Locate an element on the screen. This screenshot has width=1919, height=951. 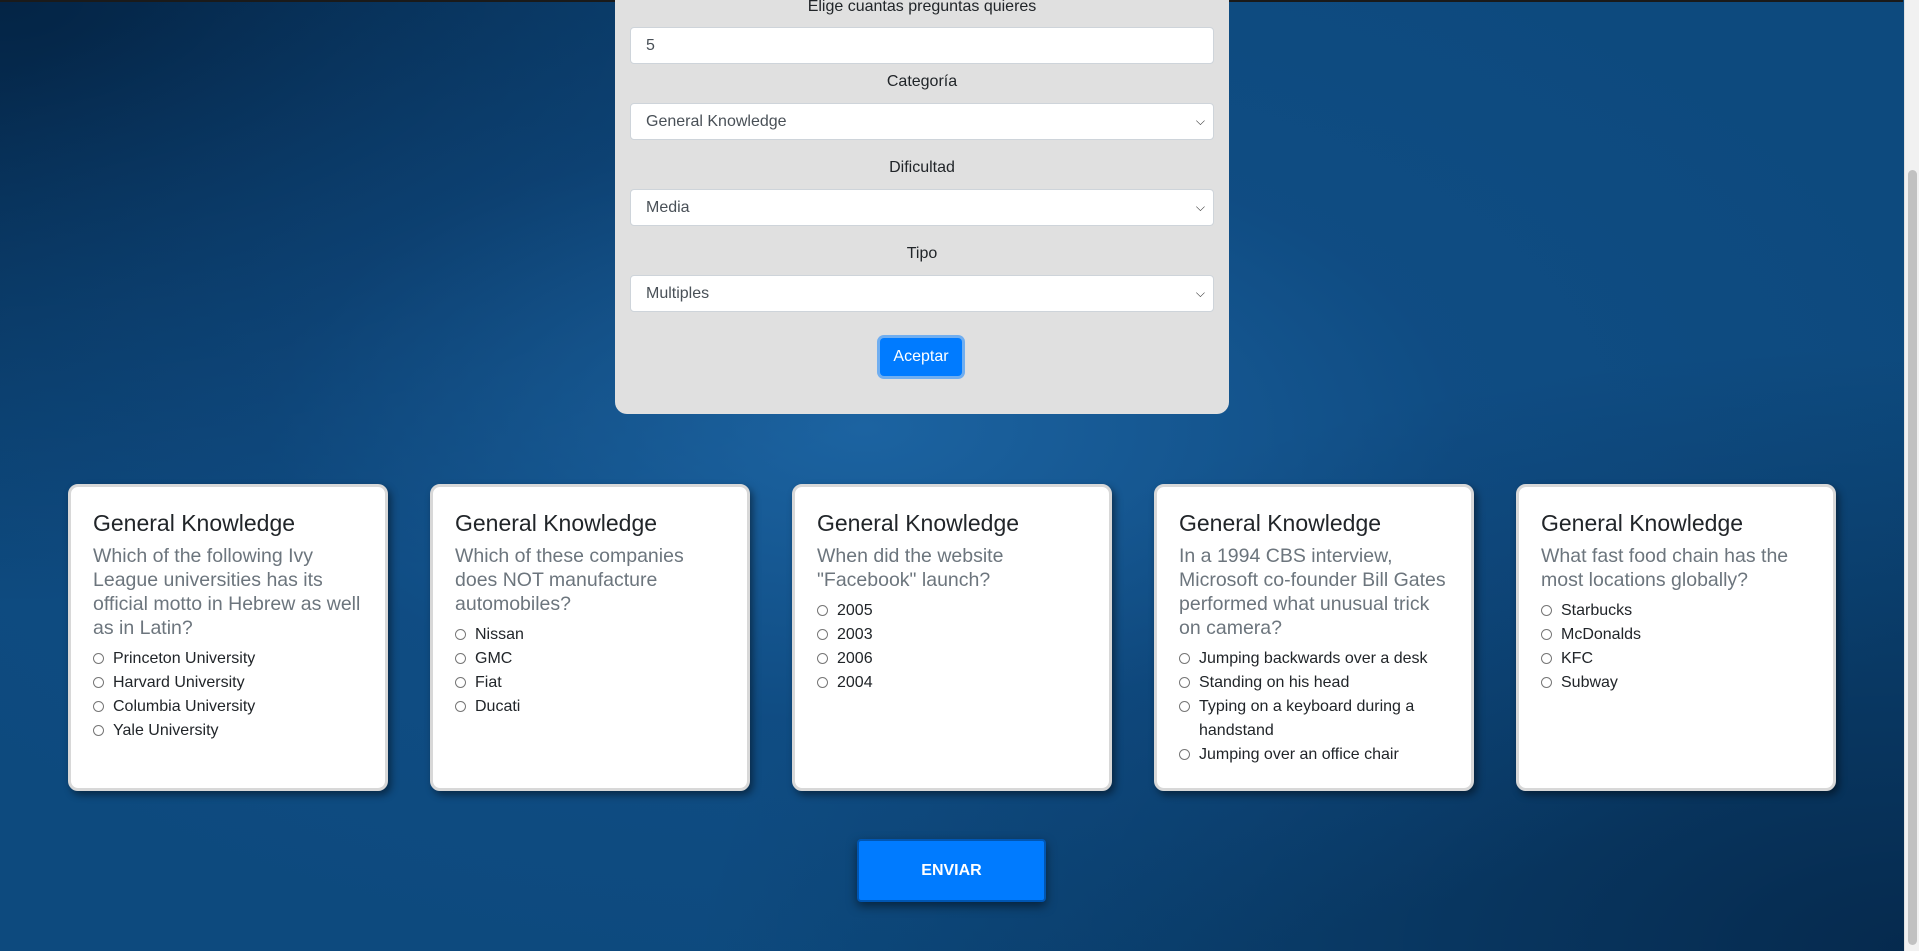
answer-option: McDonalds is located at coordinates (1677, 635).